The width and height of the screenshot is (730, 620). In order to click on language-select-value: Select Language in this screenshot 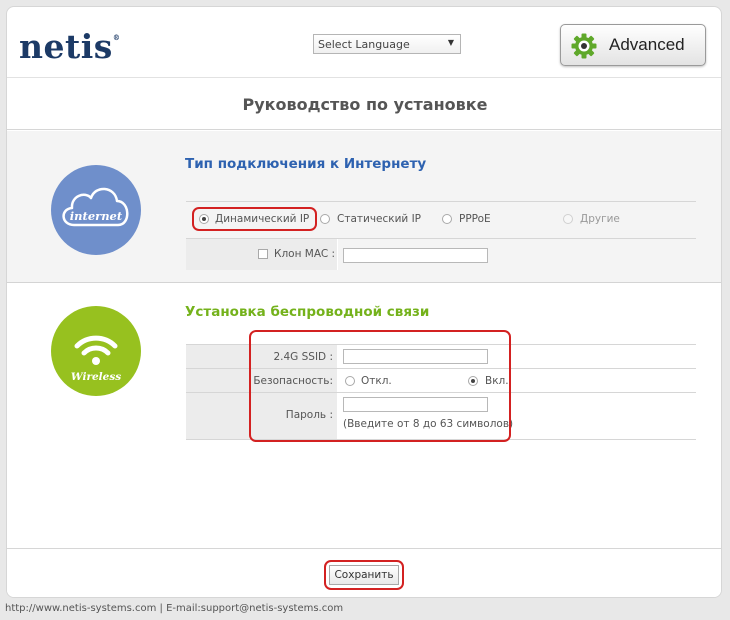, I will do `click(364, 44)`.